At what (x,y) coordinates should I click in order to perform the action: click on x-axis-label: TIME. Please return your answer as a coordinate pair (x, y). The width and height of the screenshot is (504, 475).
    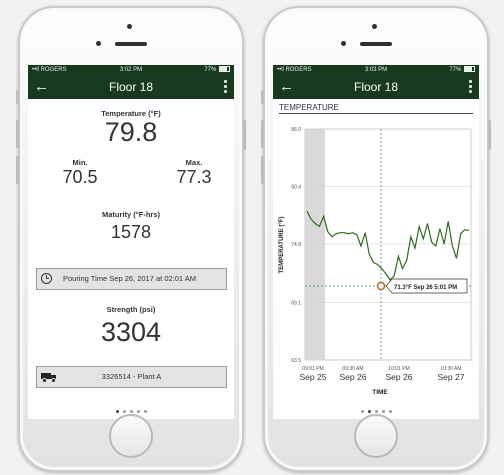
    Looking at the image, I should click on (380, 392).